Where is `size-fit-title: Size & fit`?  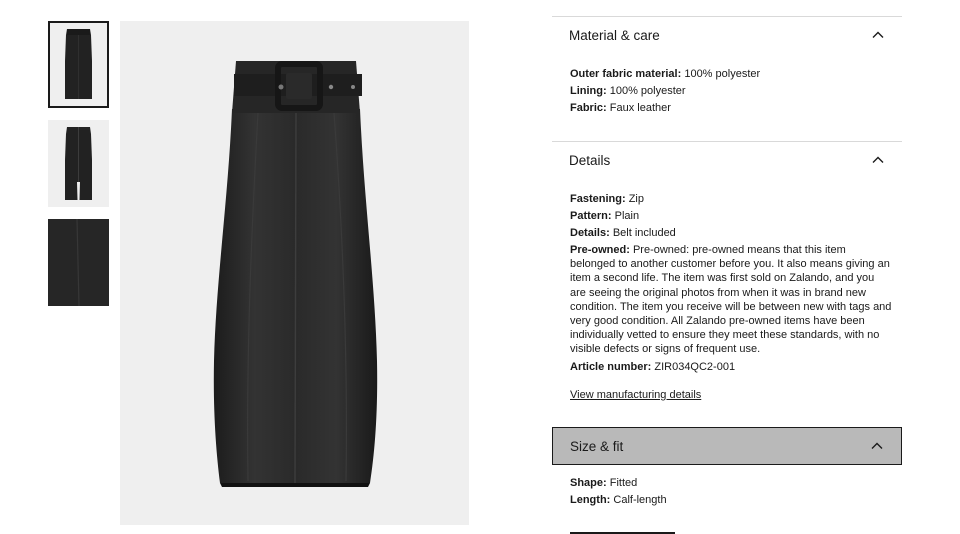
size-fit-title: Size & fit is located at coordinates (597, 446).